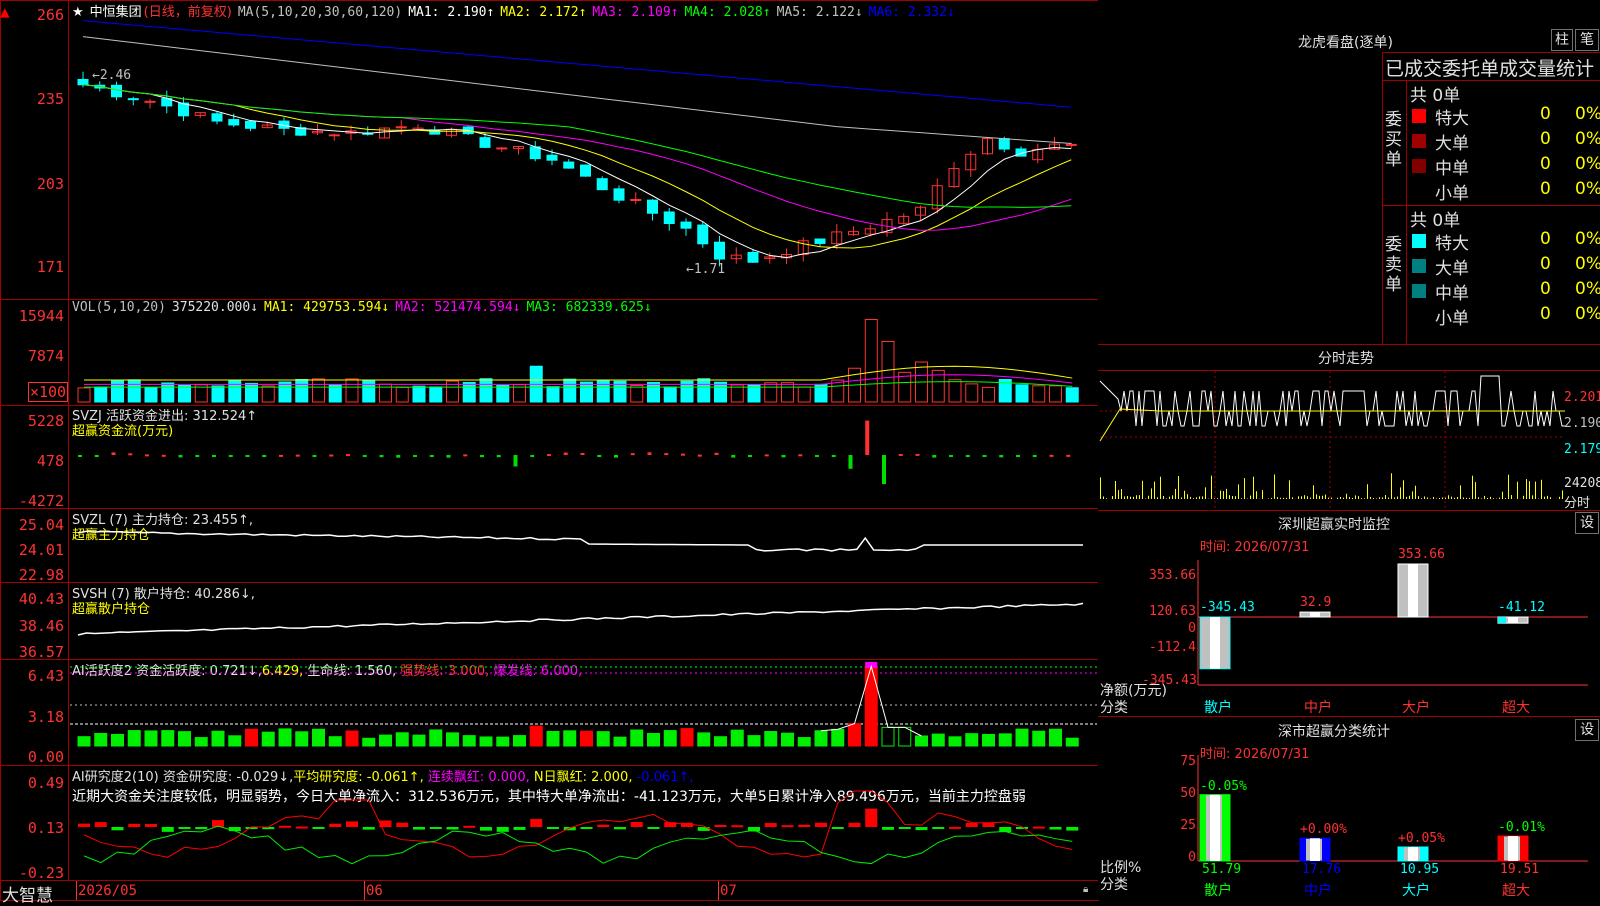 The width and height of the screenshot is (1600, 906). I want to click on ai2-chart, so click(548, 712).